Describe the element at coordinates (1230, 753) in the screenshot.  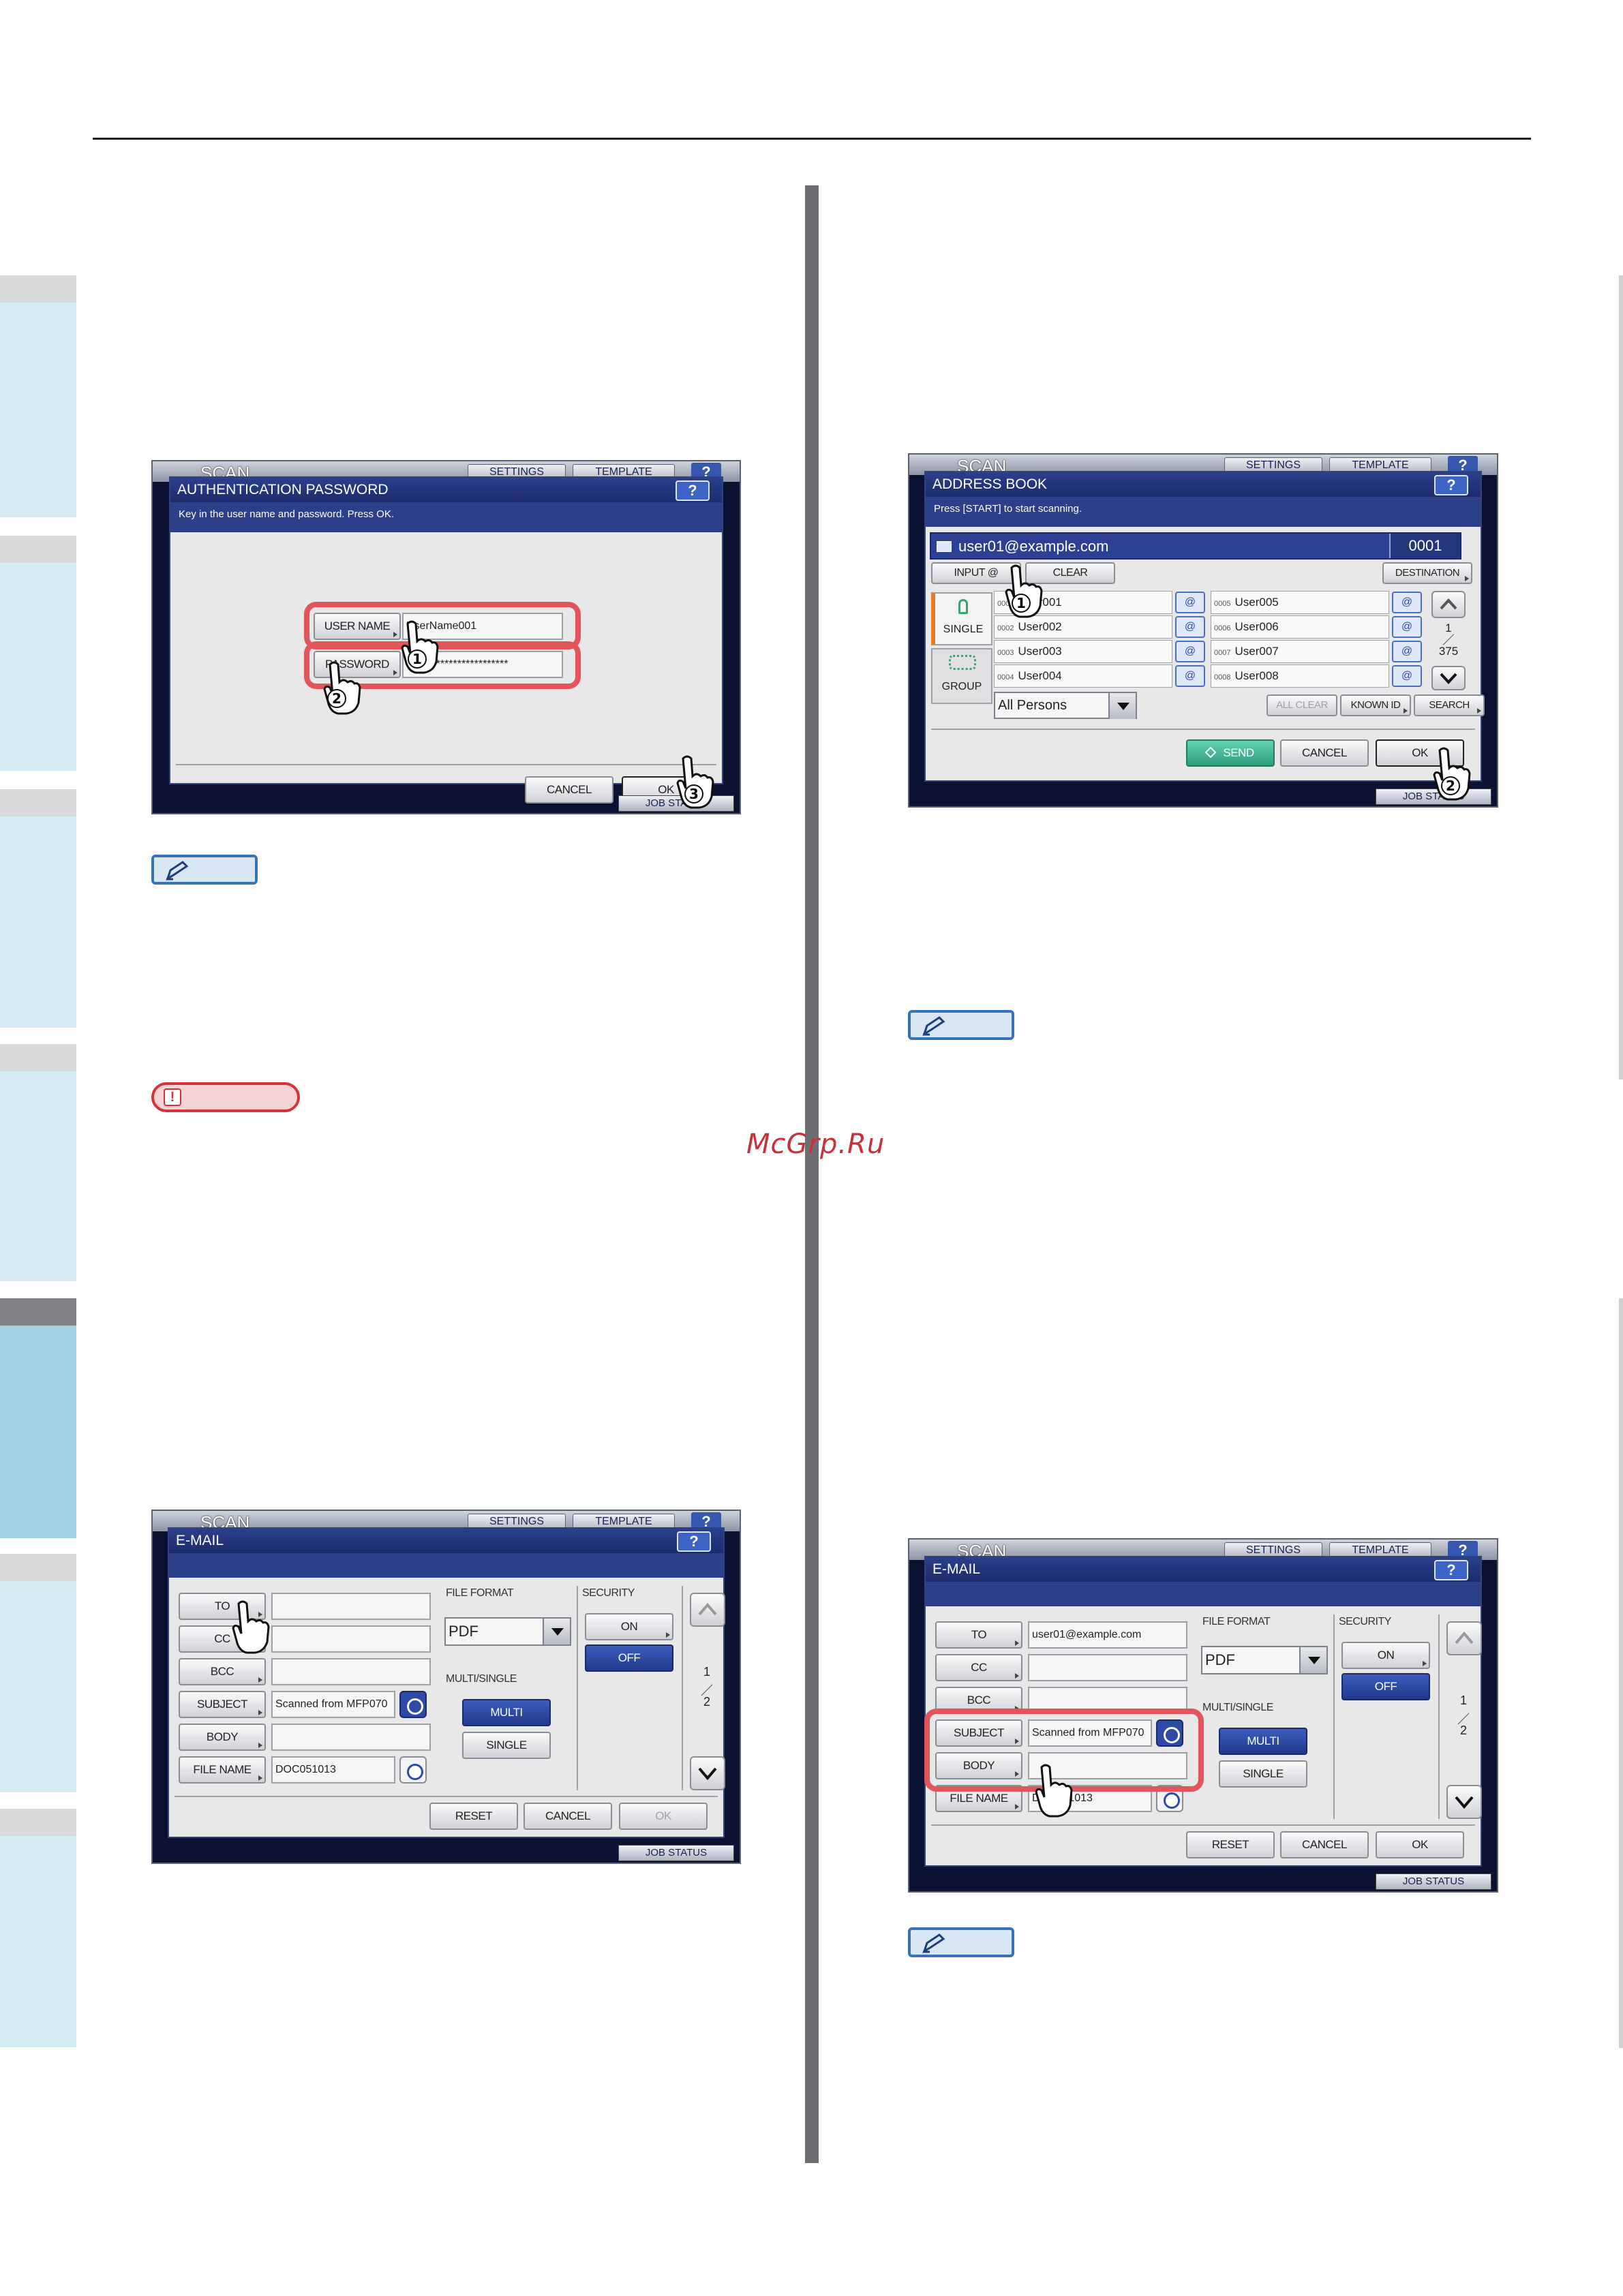
I see `send-button: SEND` at that location.